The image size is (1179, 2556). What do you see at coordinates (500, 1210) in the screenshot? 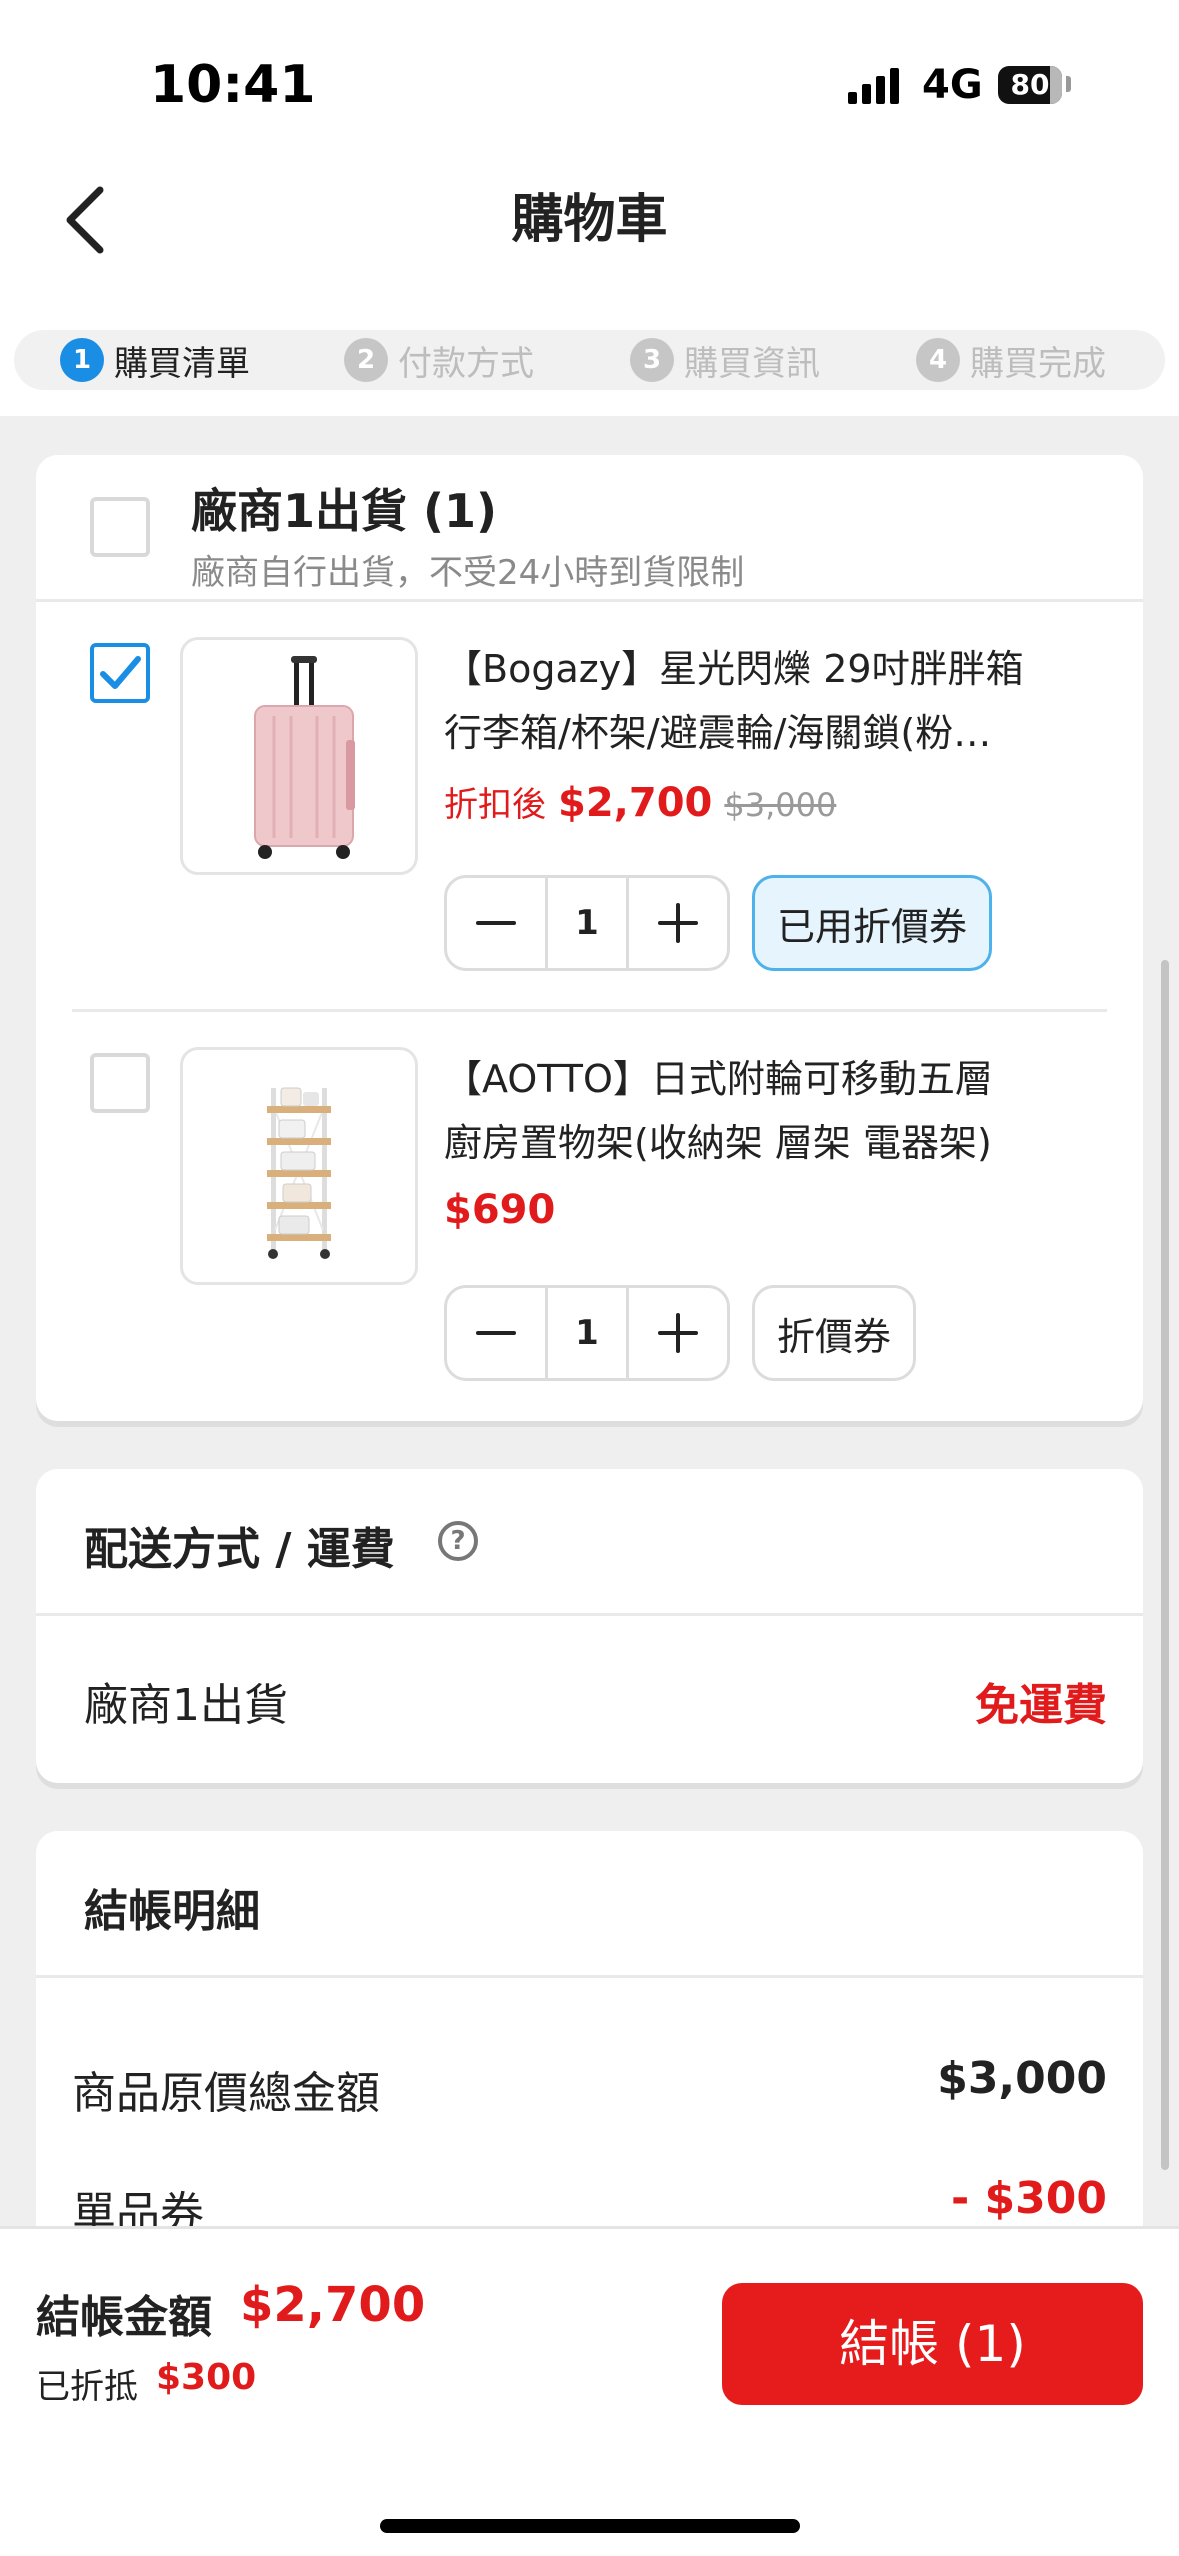
I see `price-current: $690` at bounding box center [500, 1210].